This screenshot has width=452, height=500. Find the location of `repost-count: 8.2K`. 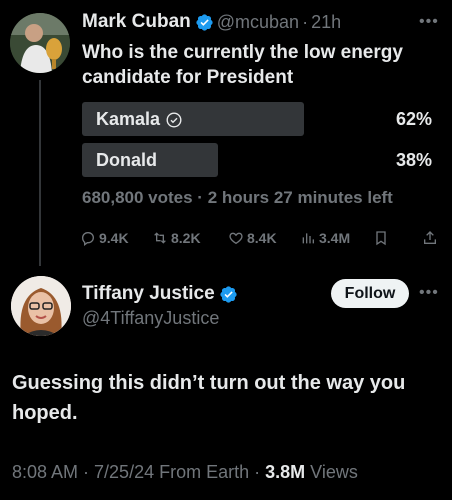

repost-count: 8.2K is located at coordinates (186, 238).